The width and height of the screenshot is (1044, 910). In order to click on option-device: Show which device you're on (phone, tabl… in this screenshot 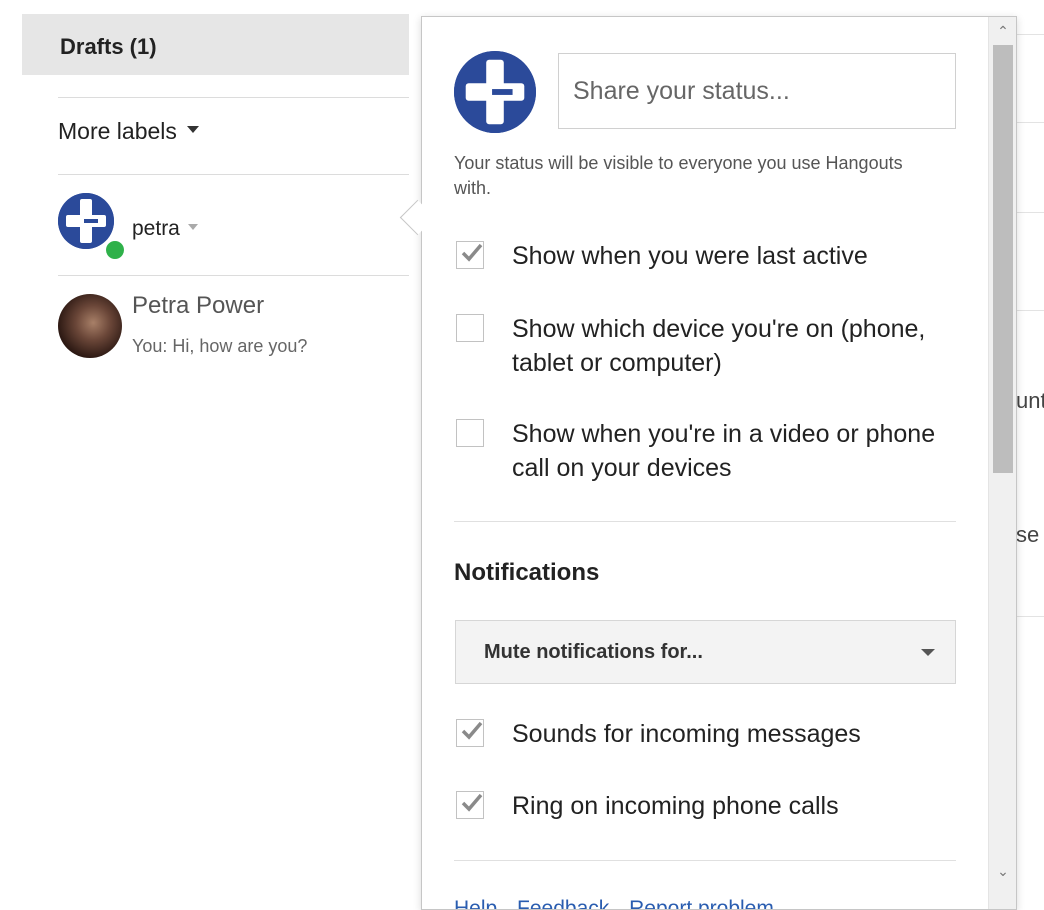, I will do `click(711, 348)`.